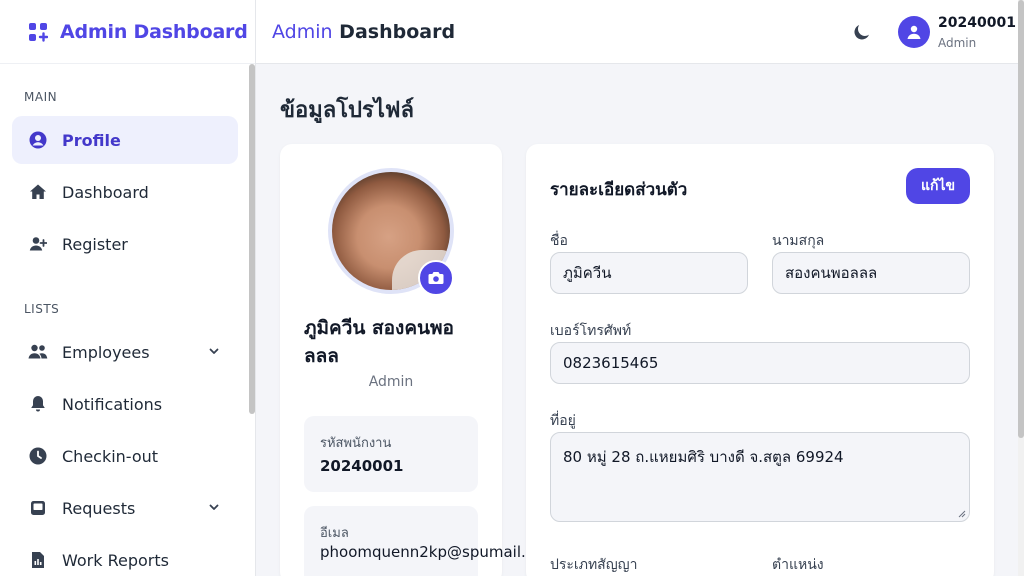 This screenshot has height=576, width=1024. I want to click on avatar, so click(914, 32).